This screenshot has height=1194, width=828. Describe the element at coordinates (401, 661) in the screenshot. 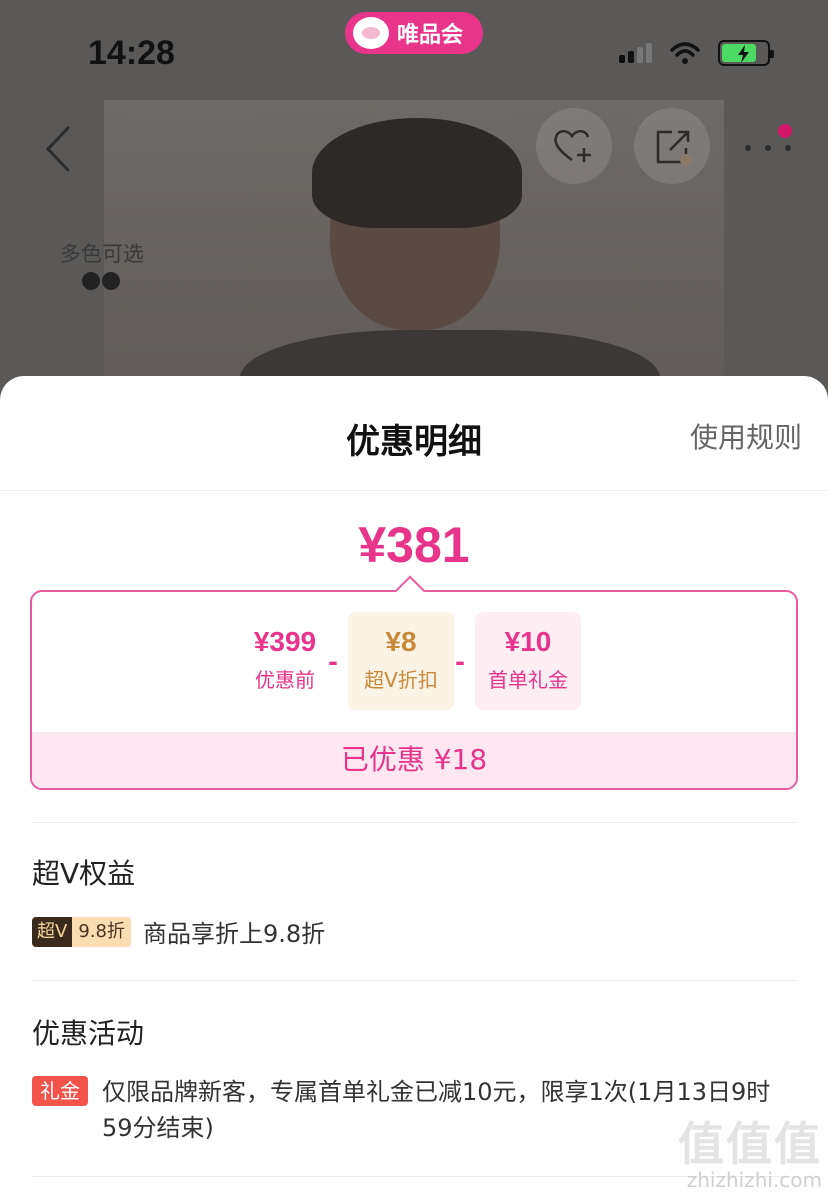

I see `super-v-discount: ¥8 超V折扣` at that location.